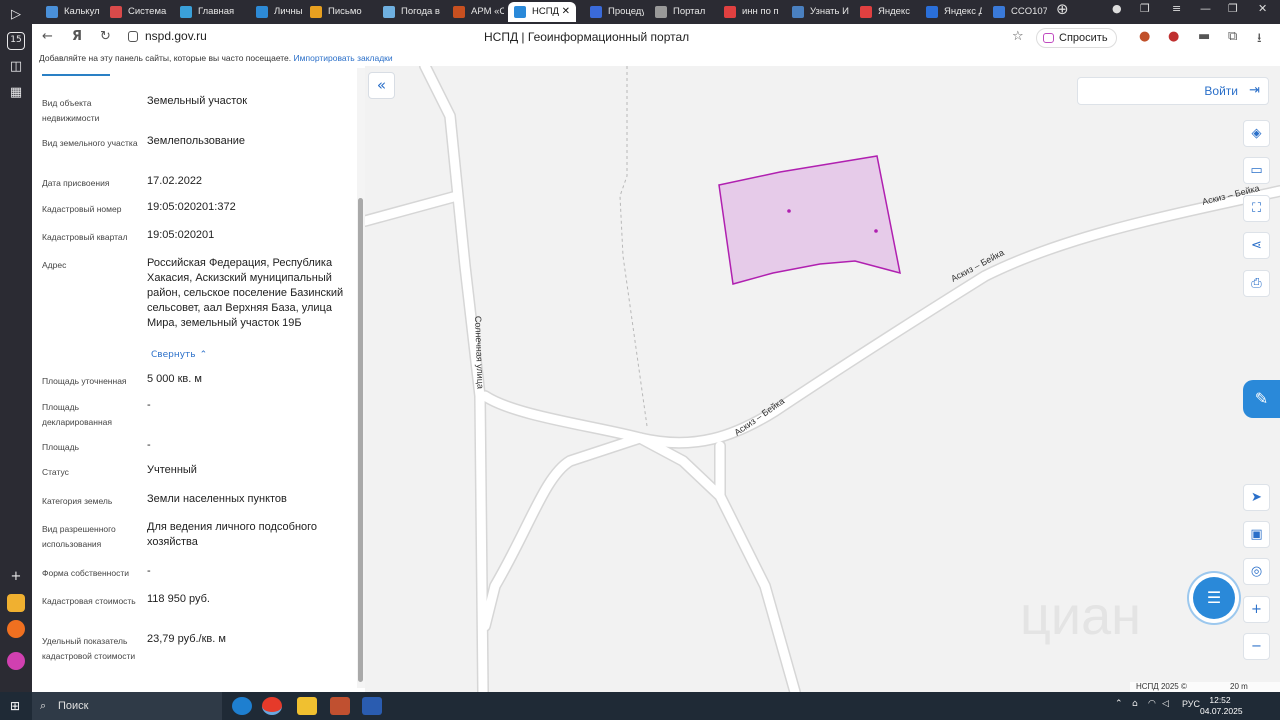  I want to click on calendar-badge: 15, so click(16, 41).